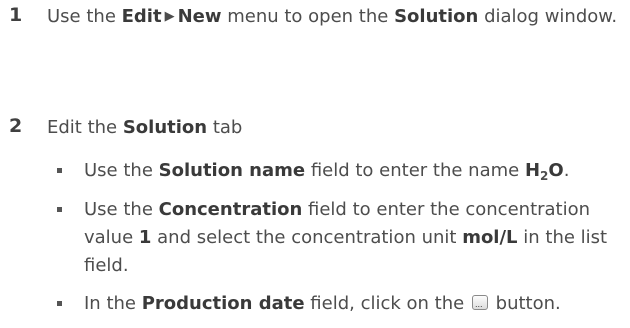 The width and height of the screenshot is (630, 328). I want to click on text: menu to open the, so click(308, 16).